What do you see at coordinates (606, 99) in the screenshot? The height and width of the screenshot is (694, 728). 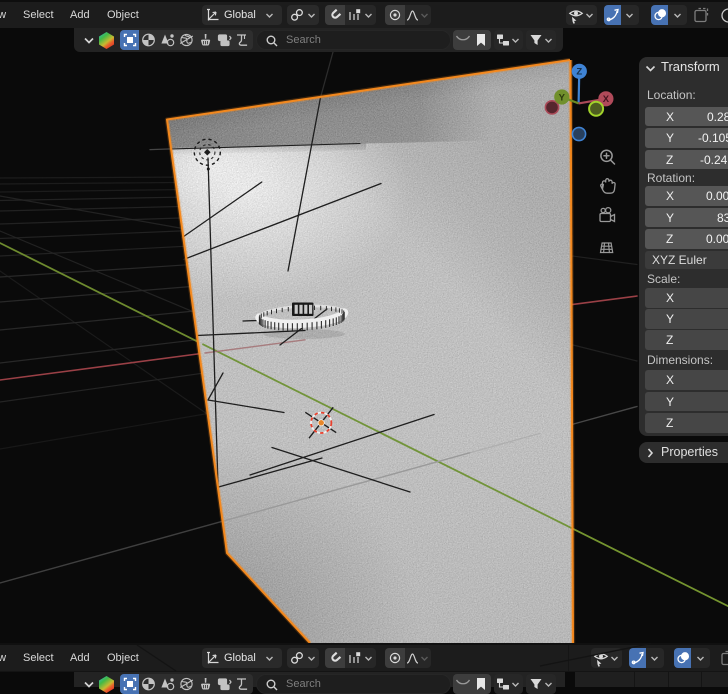 I see `svg-text: X` at bounding box center [606, 99].